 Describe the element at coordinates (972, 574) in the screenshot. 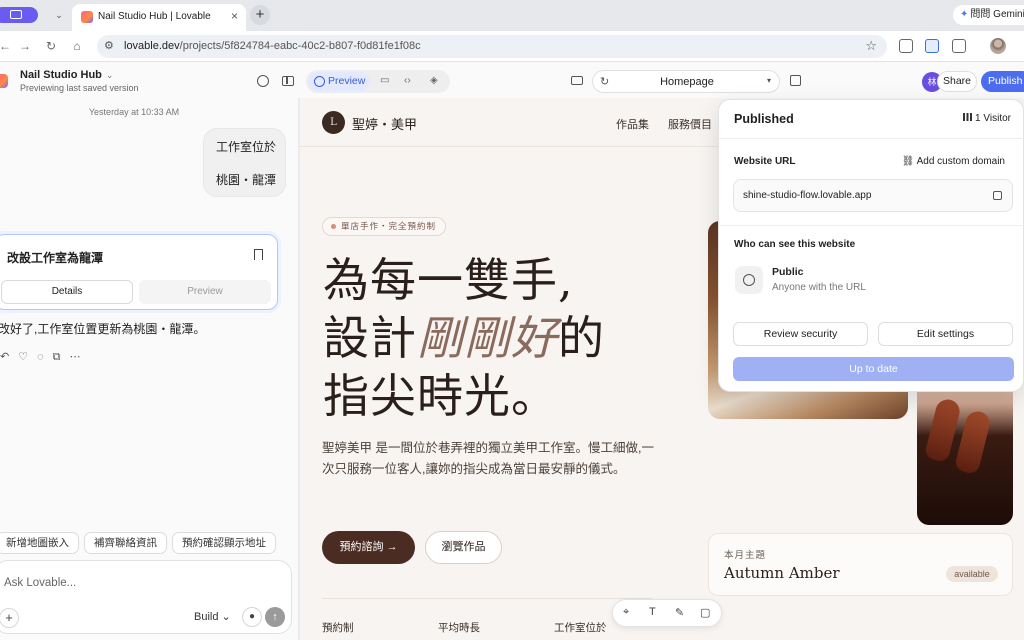

I see `theme-status-badge: available` at that location.